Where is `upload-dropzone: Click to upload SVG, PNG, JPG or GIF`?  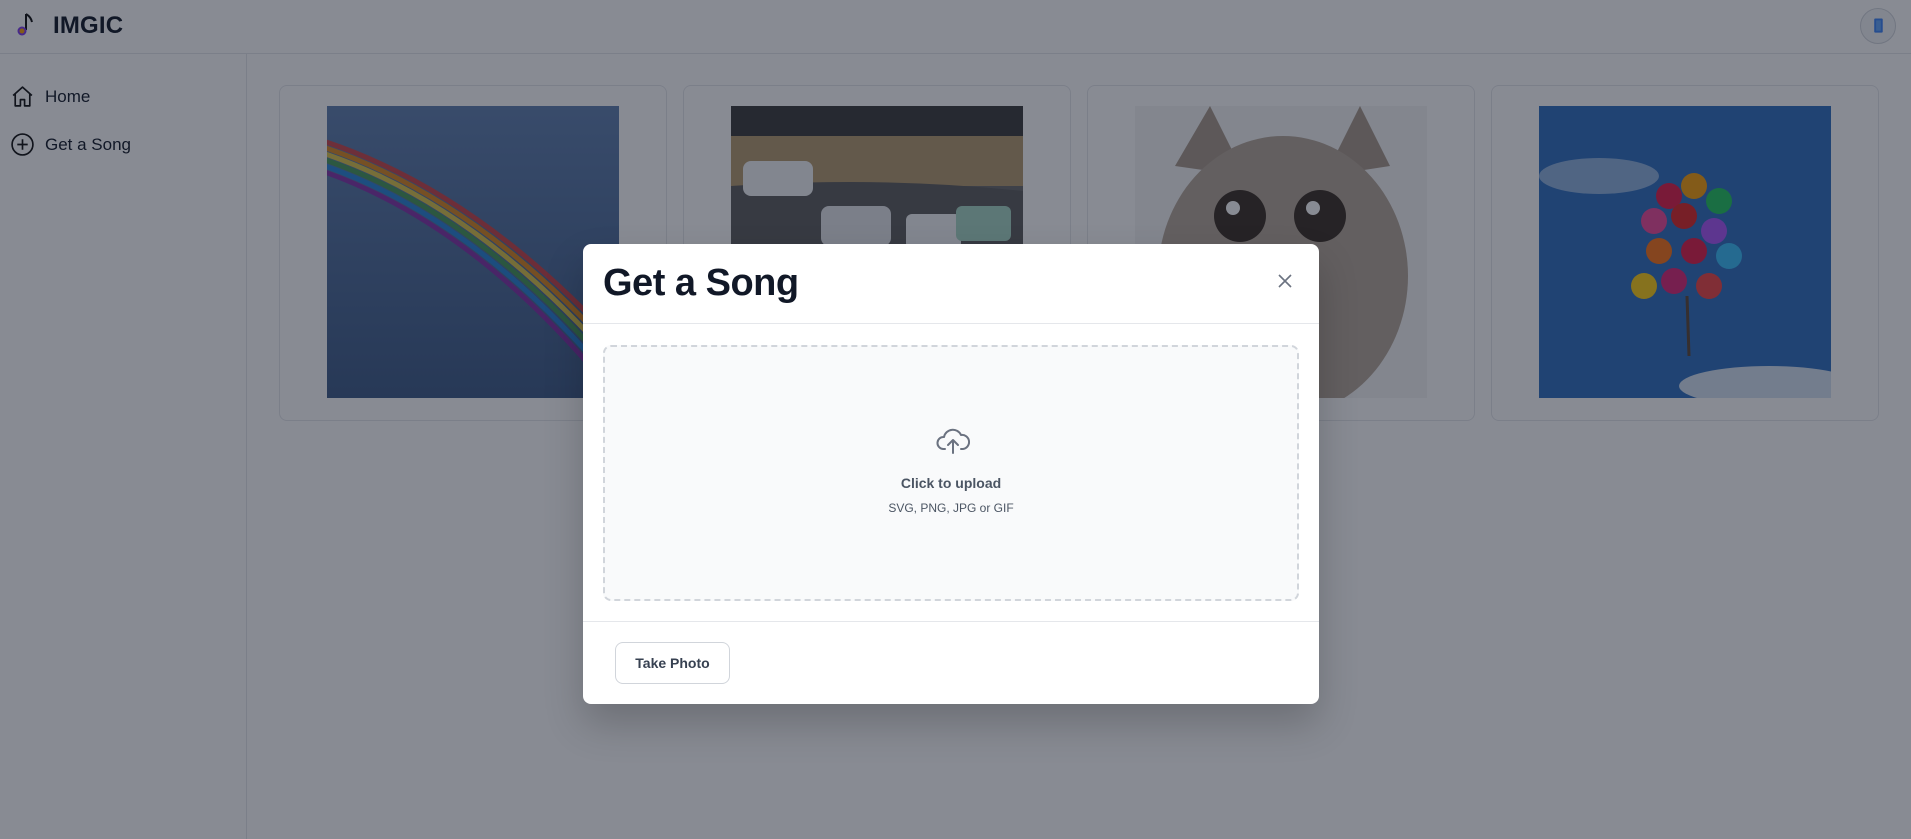 upload-dropzone: Click to upload SVG, PNG, JPG or GIF is located at coordinates (951, 473).